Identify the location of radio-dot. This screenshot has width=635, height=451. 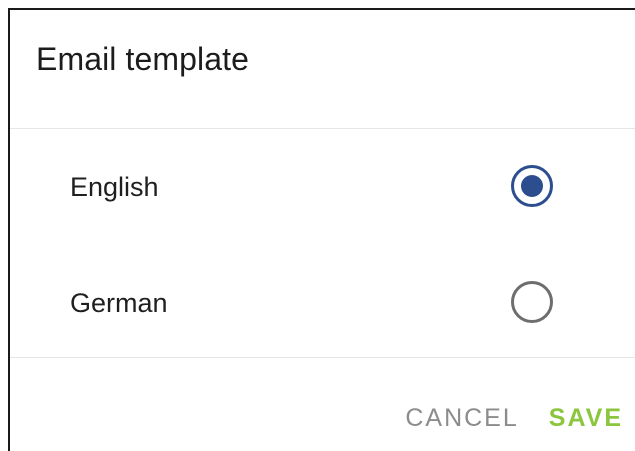
(532, 186).